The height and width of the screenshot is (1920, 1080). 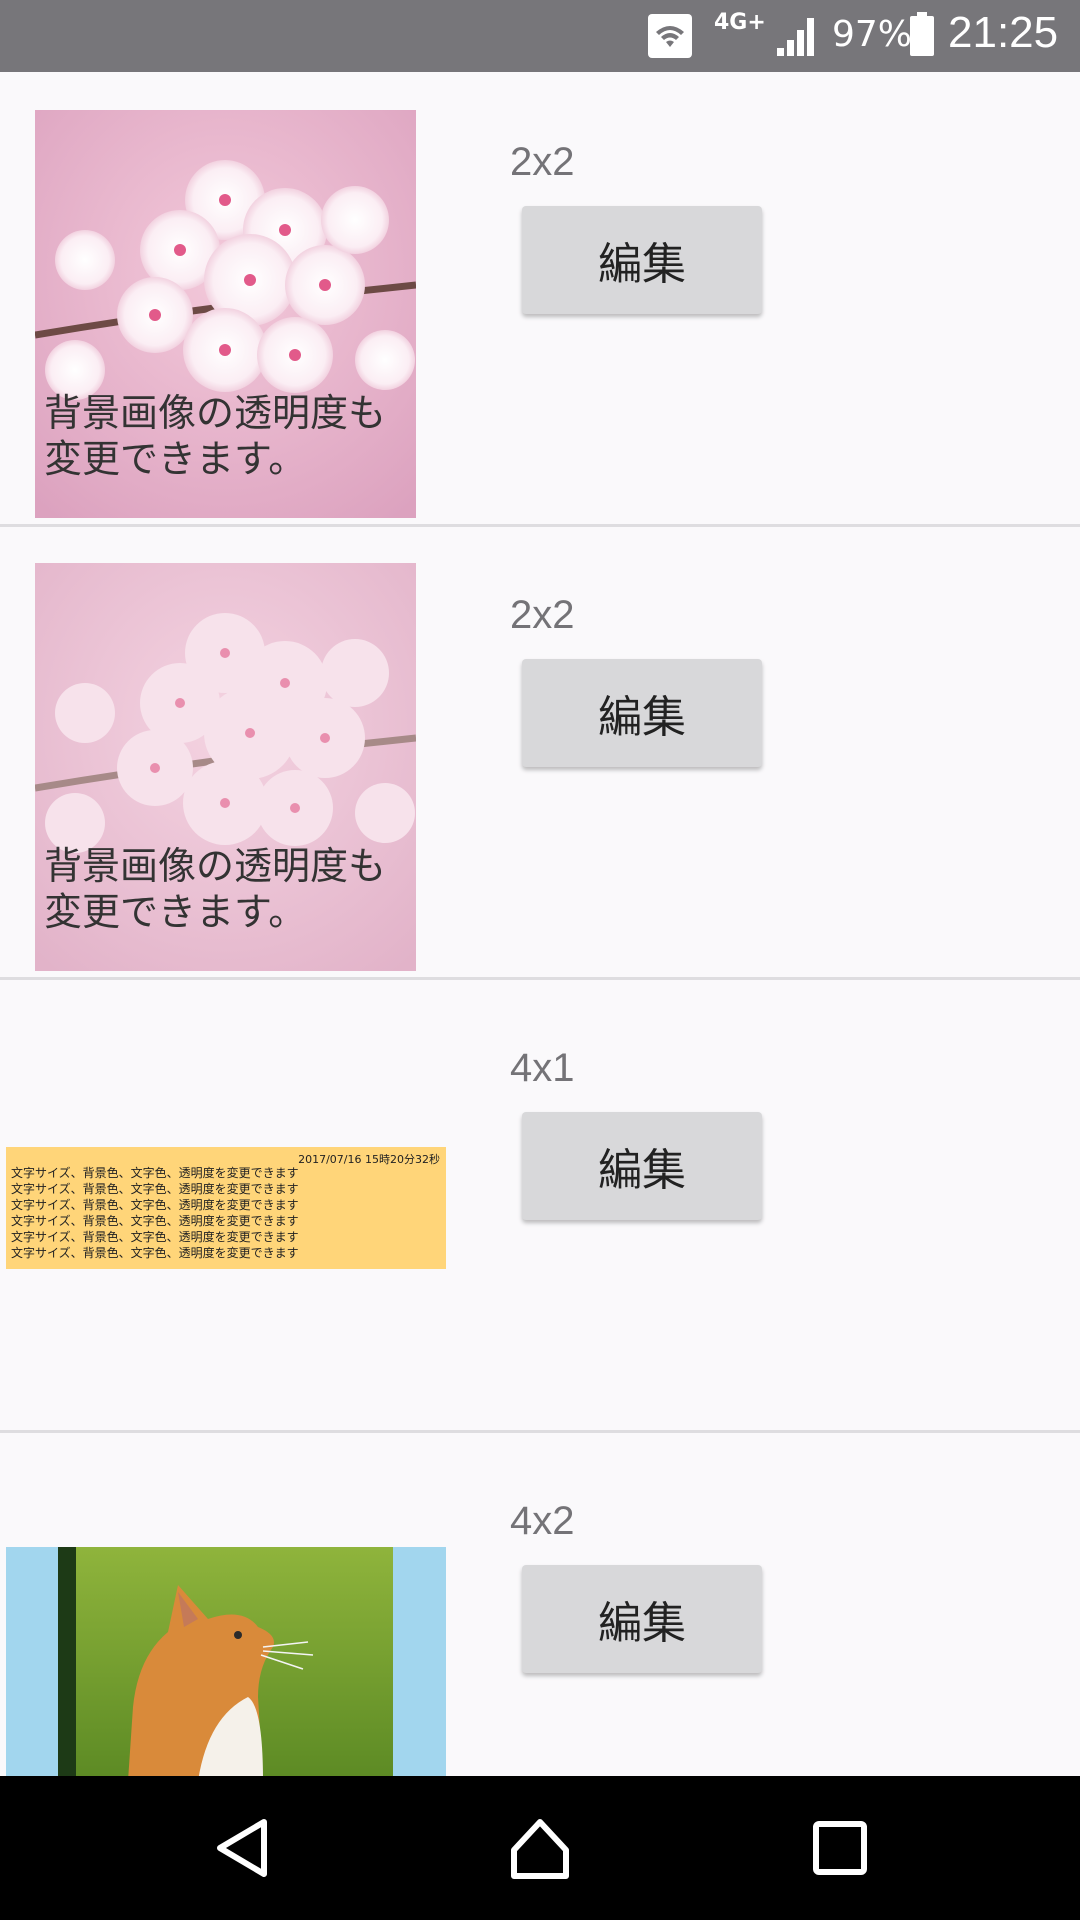 I want to click on clock: 21:25, so click(x=1003, y=32).